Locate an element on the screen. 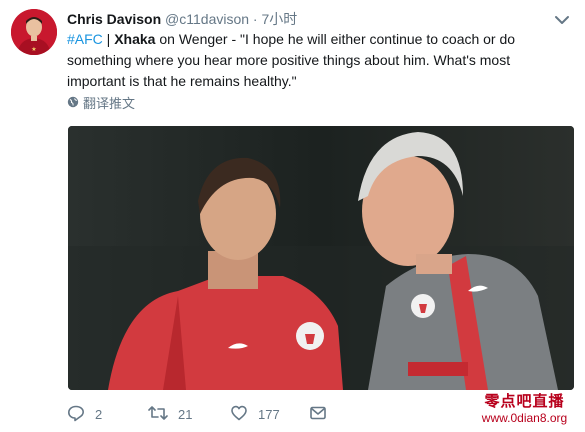  watermark-url: www.0dian8.org is located at coordinates (524, 418).